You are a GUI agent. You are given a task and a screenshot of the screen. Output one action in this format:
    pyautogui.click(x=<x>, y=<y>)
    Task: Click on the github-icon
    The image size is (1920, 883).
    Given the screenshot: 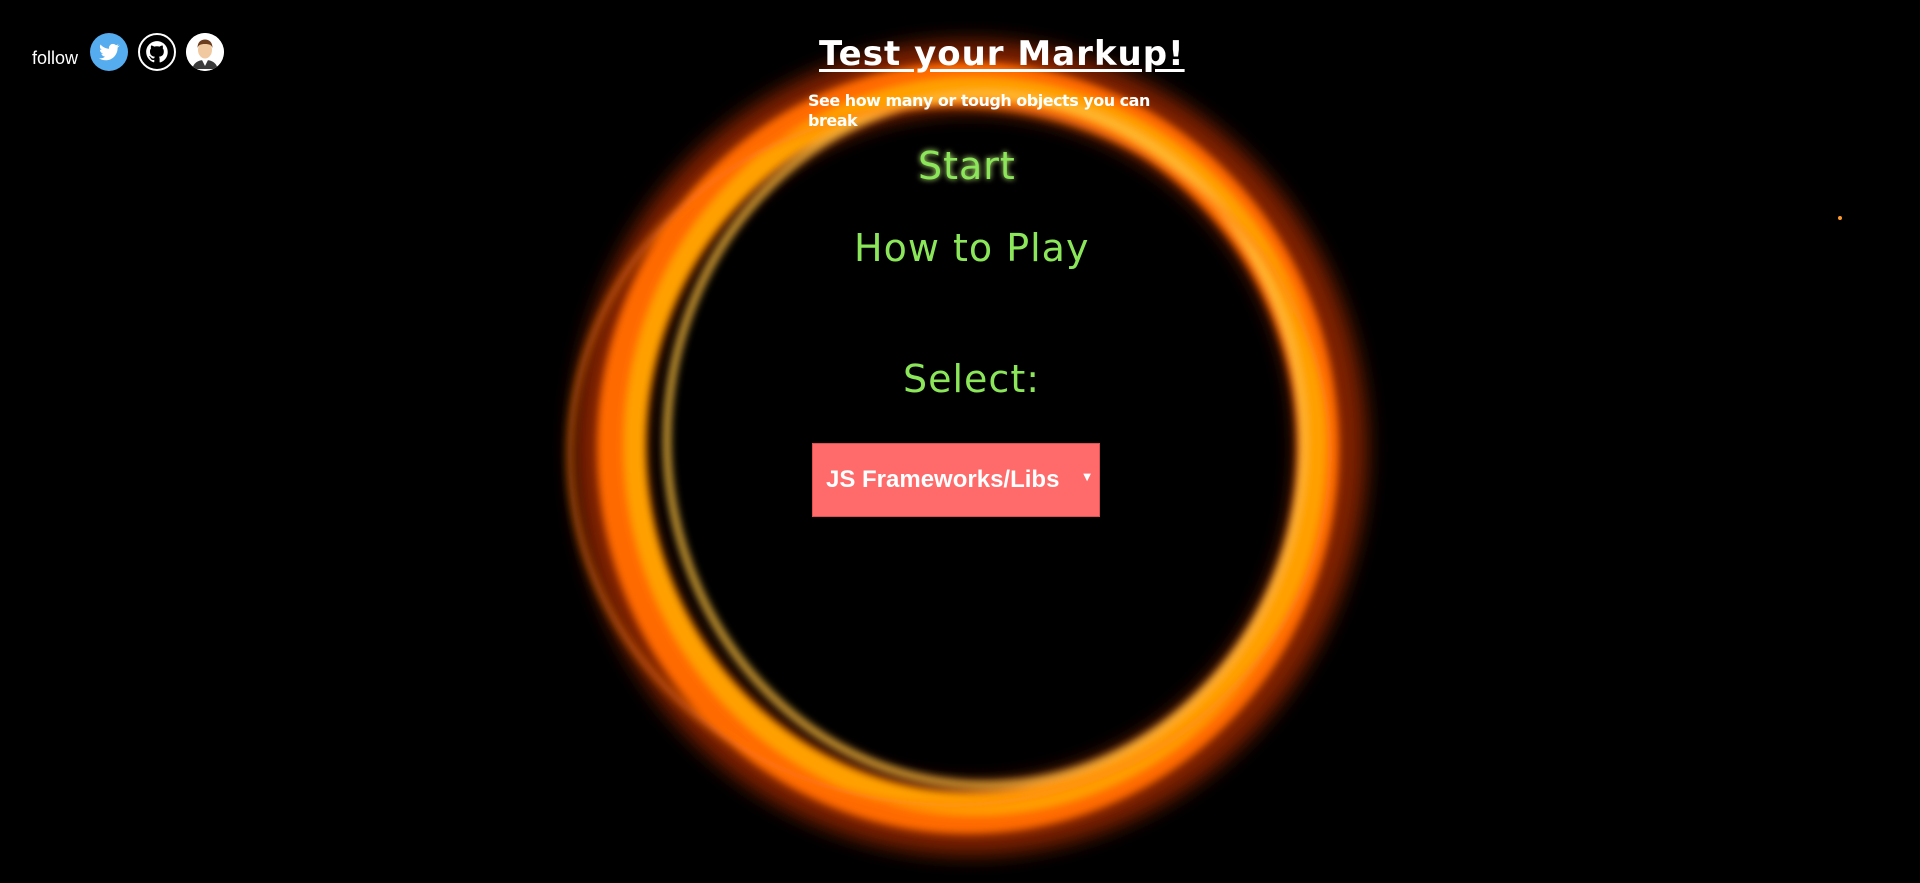 What is the action you would take?
    pyautogui.click(x=157, y=52)
    